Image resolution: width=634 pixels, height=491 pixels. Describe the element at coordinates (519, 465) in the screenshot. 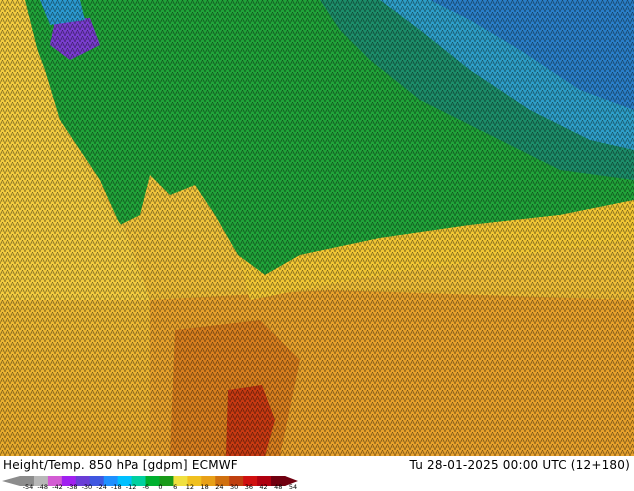

I see `valid-time: Tu 28-01-2025 00:00 UTC (12+180)` at that location.